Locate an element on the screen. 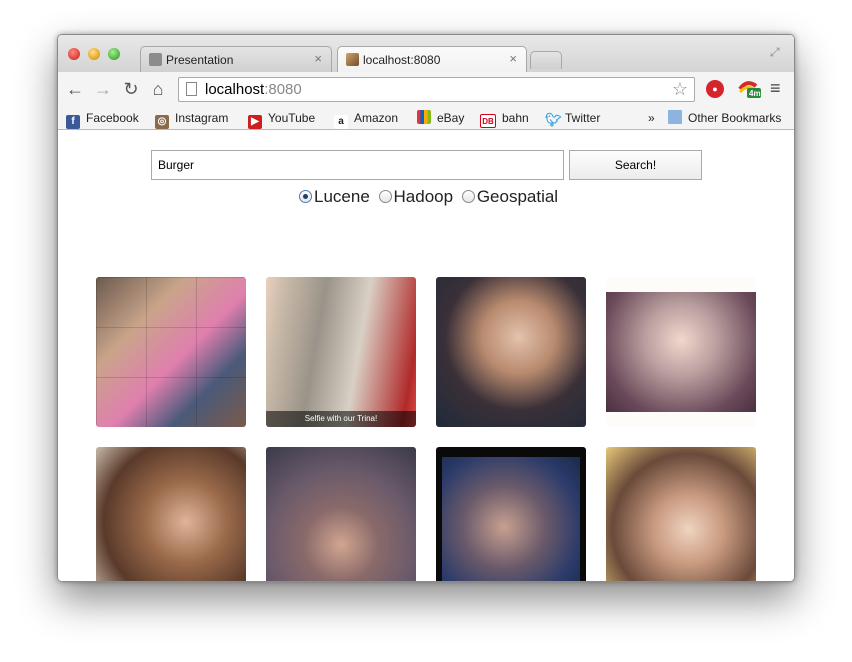 Image resolution: width=852 pixels, height=662 pixels. new-tab-button is located at coordinates (546, 60).